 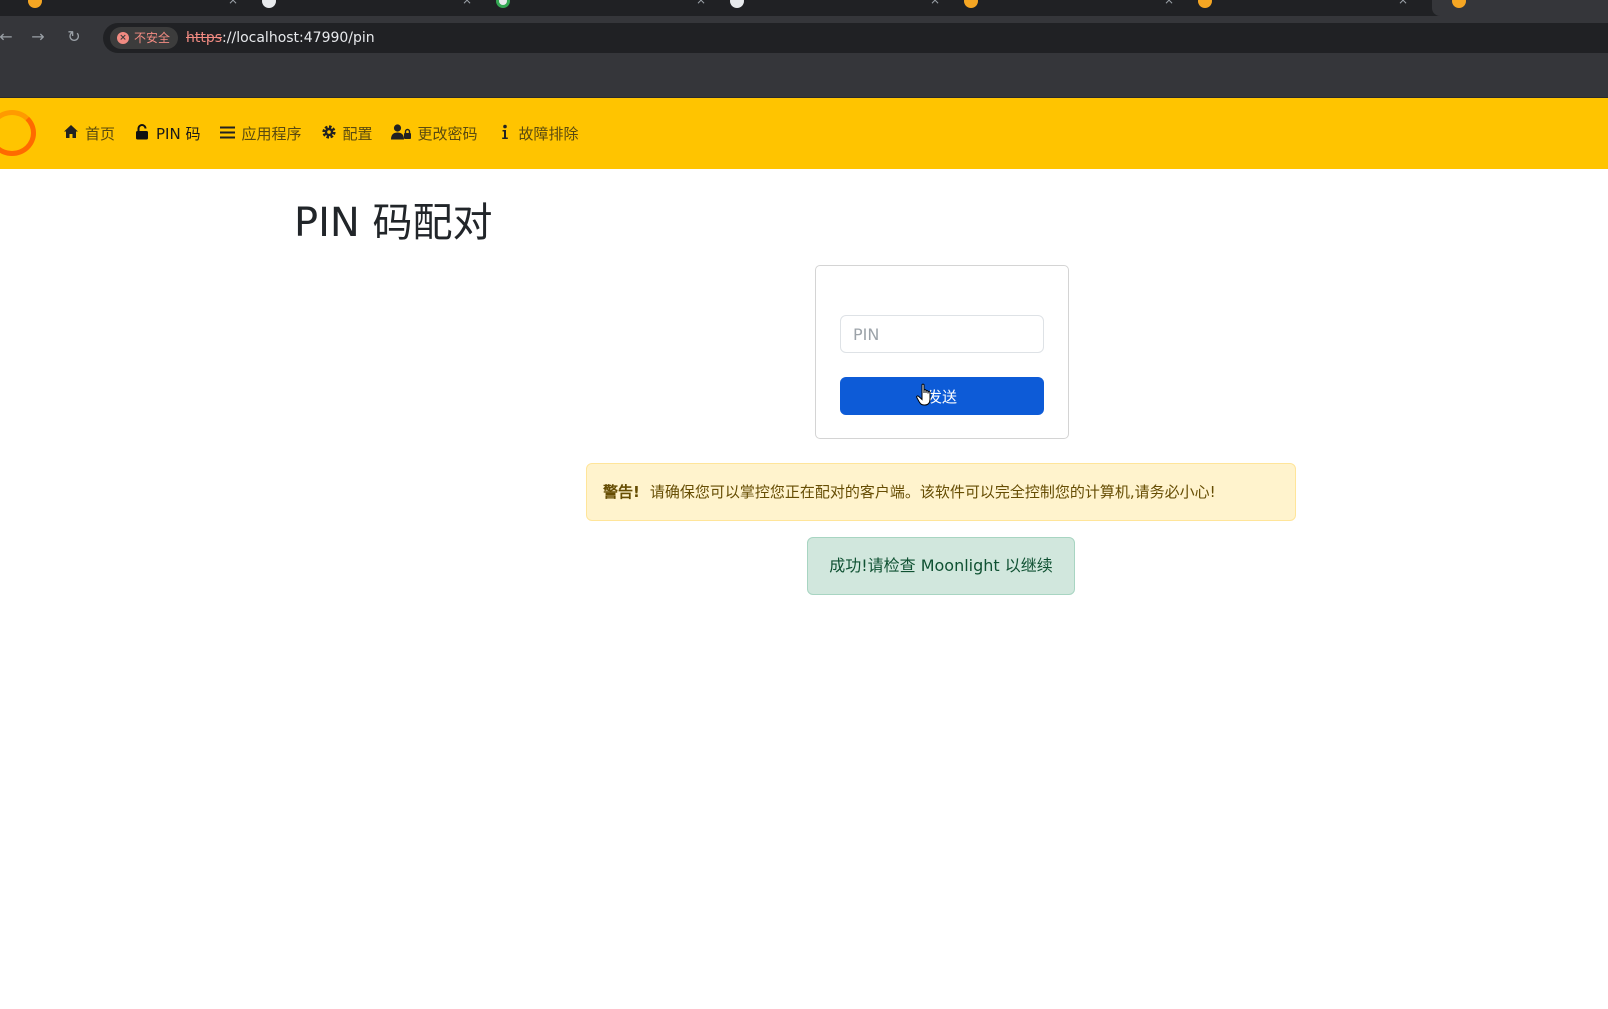 I want to click on sunshine-logo, so click(x=18, y=133).